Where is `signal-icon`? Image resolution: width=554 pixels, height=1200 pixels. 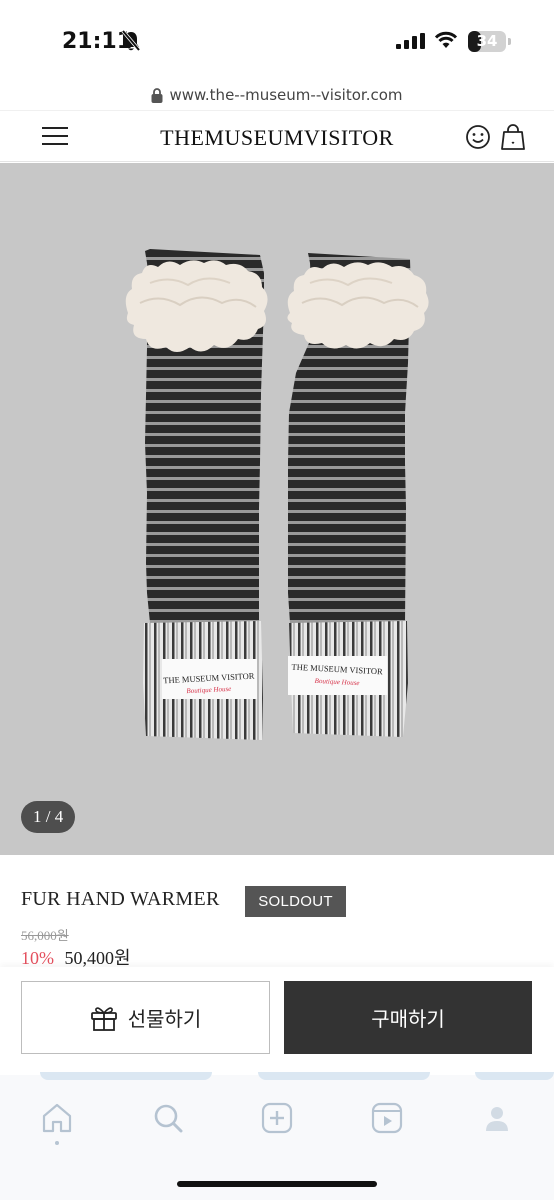 signal-icon is located at coordinates (410, 41).